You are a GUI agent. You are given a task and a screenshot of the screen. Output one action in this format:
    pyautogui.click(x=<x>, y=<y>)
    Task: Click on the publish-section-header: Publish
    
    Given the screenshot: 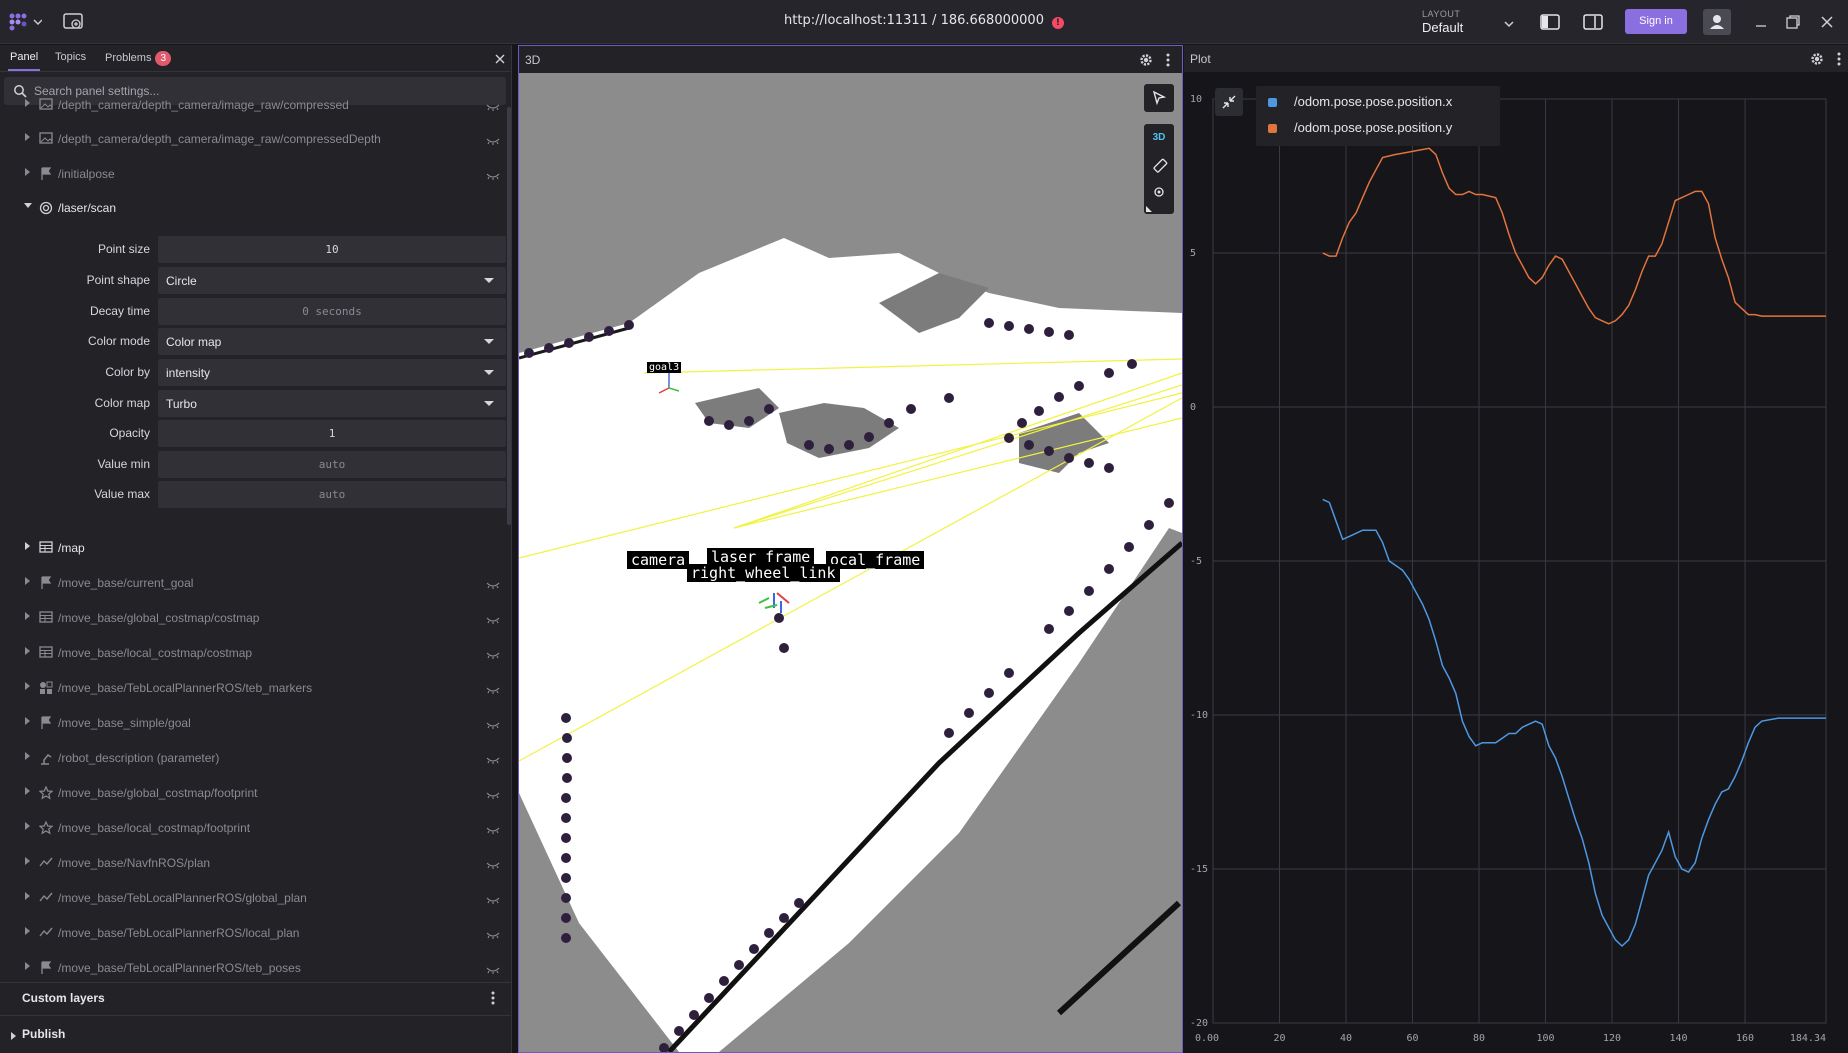 What is the action you would take?
    pyautogui.click(x=43, y=1034)
    